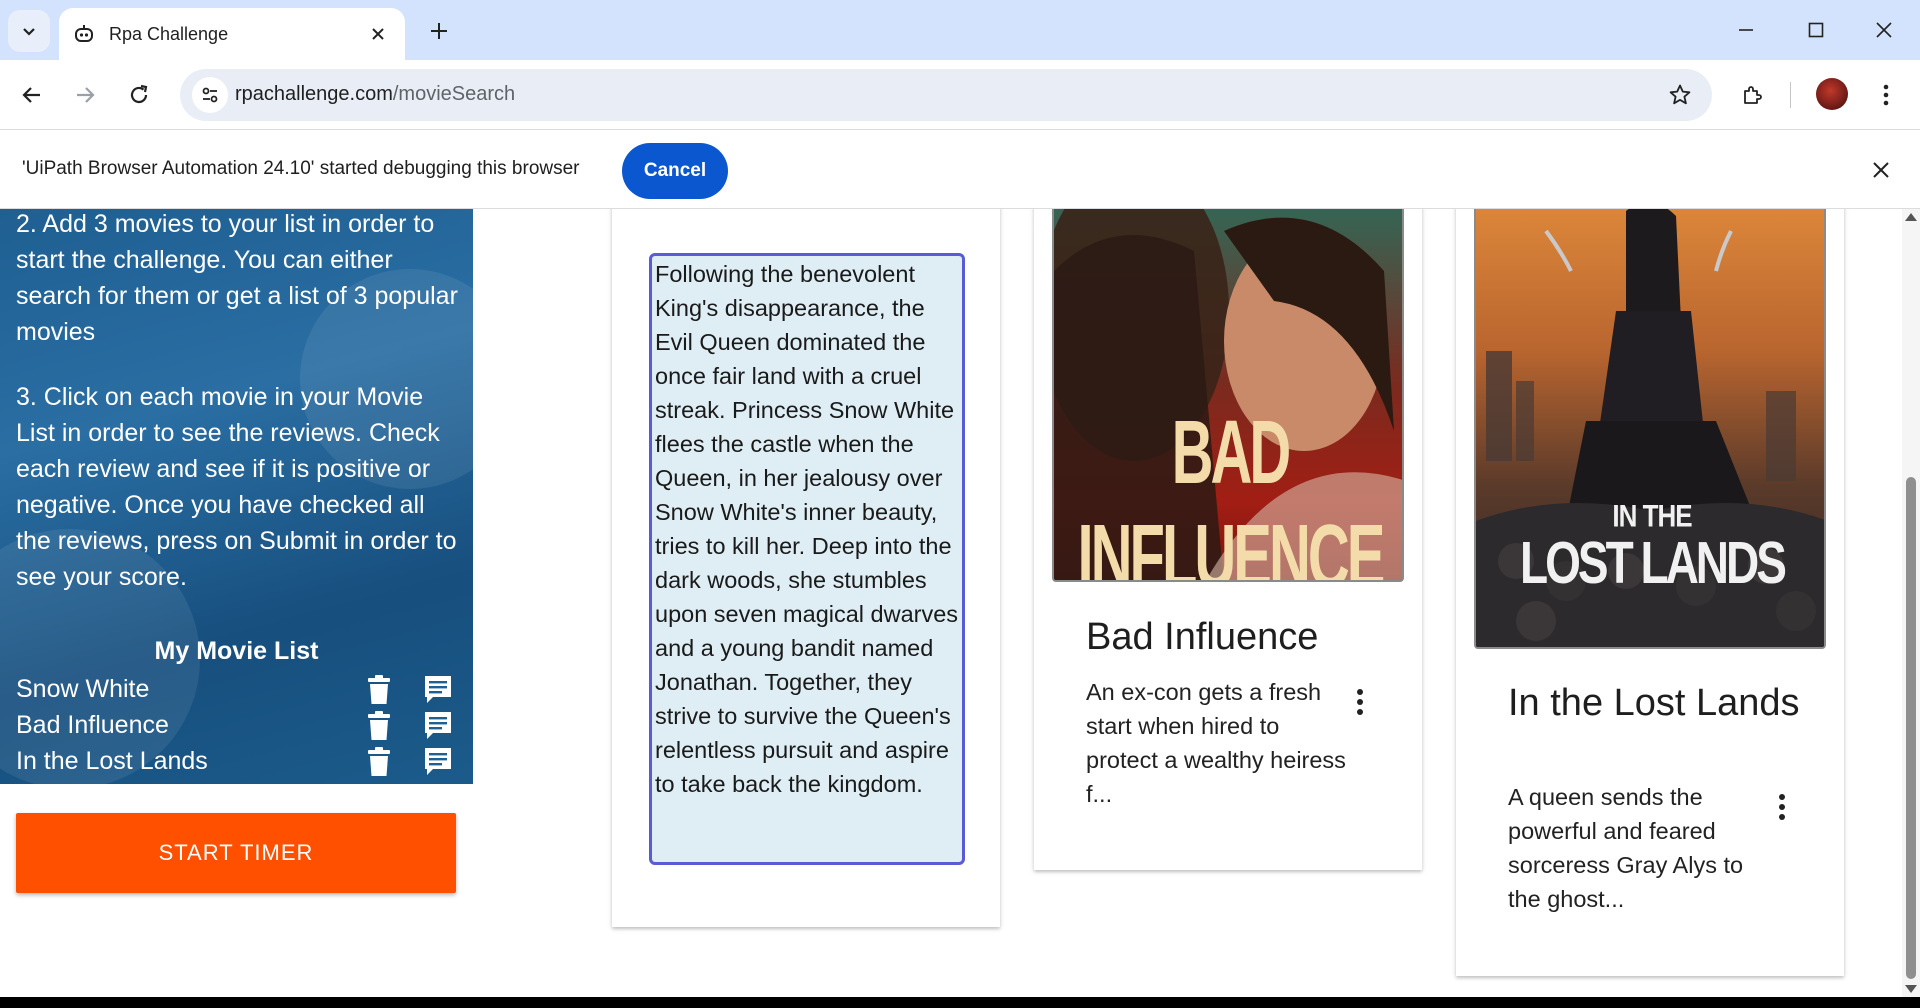 The width and height of the screenshot is (1920, 1008). Describe the element at coordinates (1653, 562) in the screenshot. I see `poster-title-bottom: LOST LANDS` at that location.